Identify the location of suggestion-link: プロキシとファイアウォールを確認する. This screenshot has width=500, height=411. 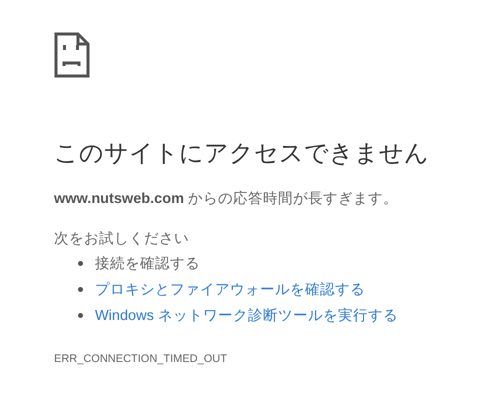
(230, 289).